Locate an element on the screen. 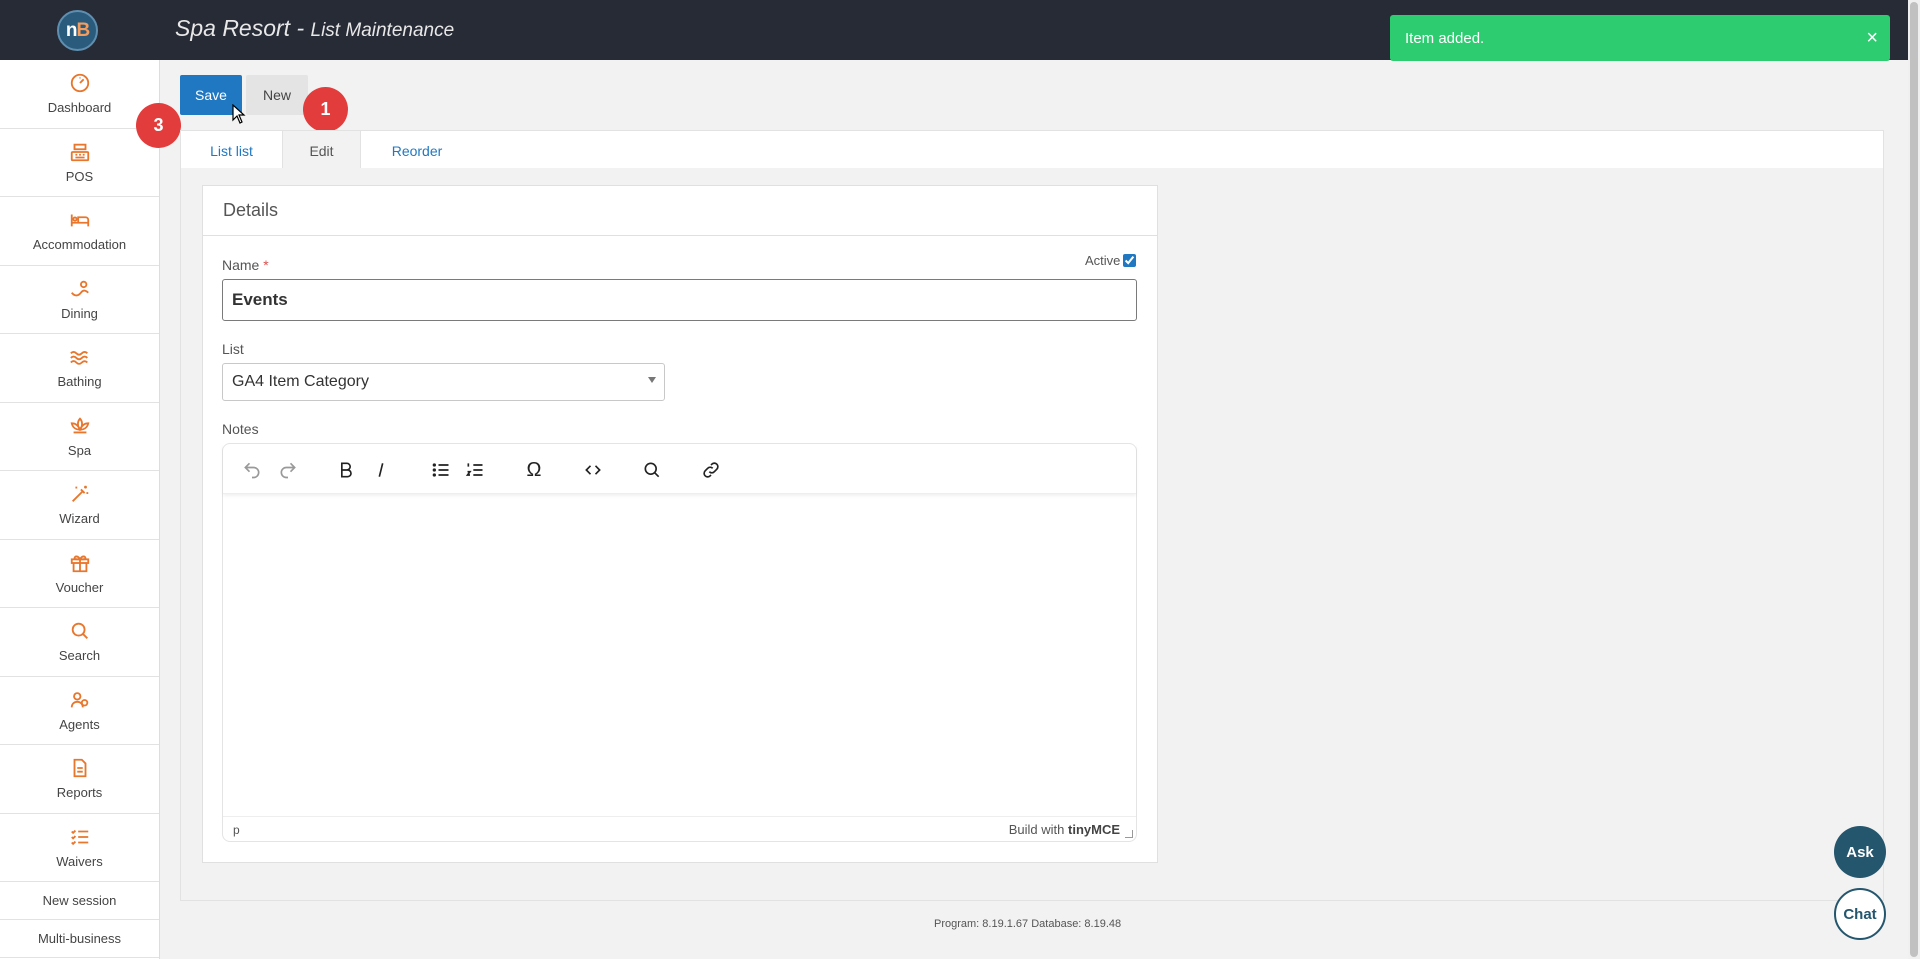 The image size is (1920, 959). scrollbar-thumb is located at coordinates (1914, 479).